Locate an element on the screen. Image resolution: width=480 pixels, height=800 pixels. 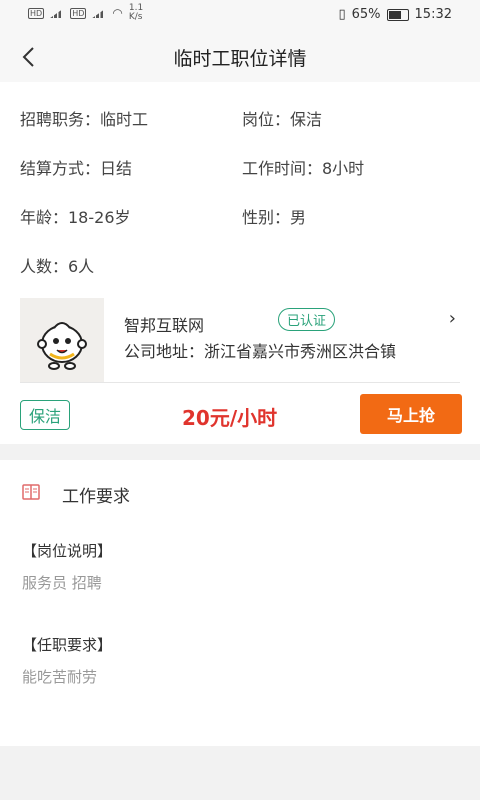
settlement: 结算方式：日结 is located at coordinates (76, 168).